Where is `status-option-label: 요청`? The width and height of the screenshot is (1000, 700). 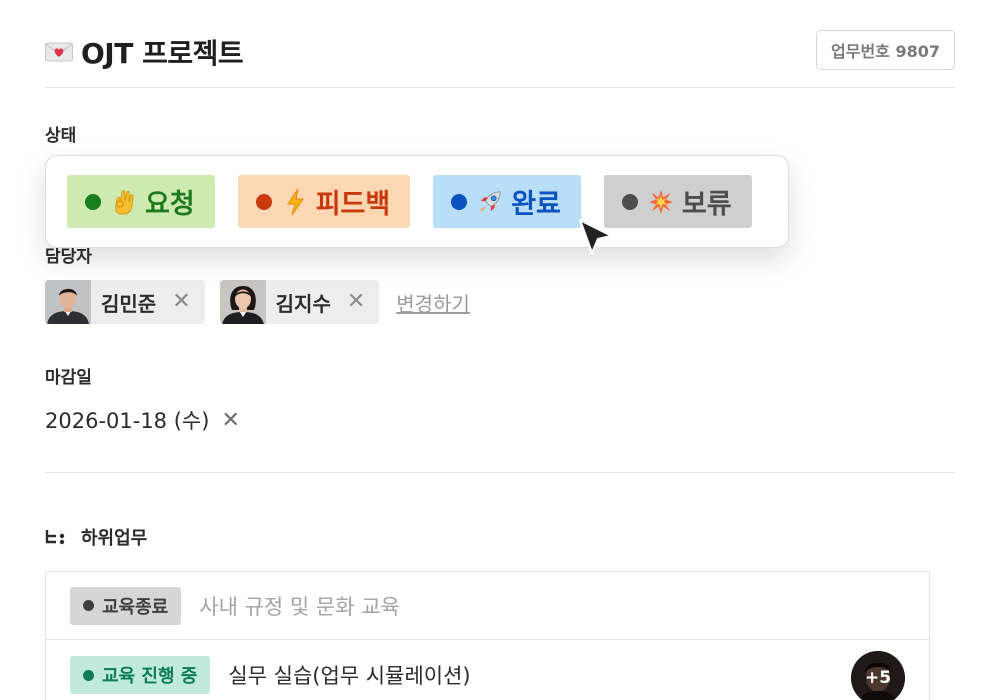
status-option-label: 요청 is located at coordinates (170, 204).